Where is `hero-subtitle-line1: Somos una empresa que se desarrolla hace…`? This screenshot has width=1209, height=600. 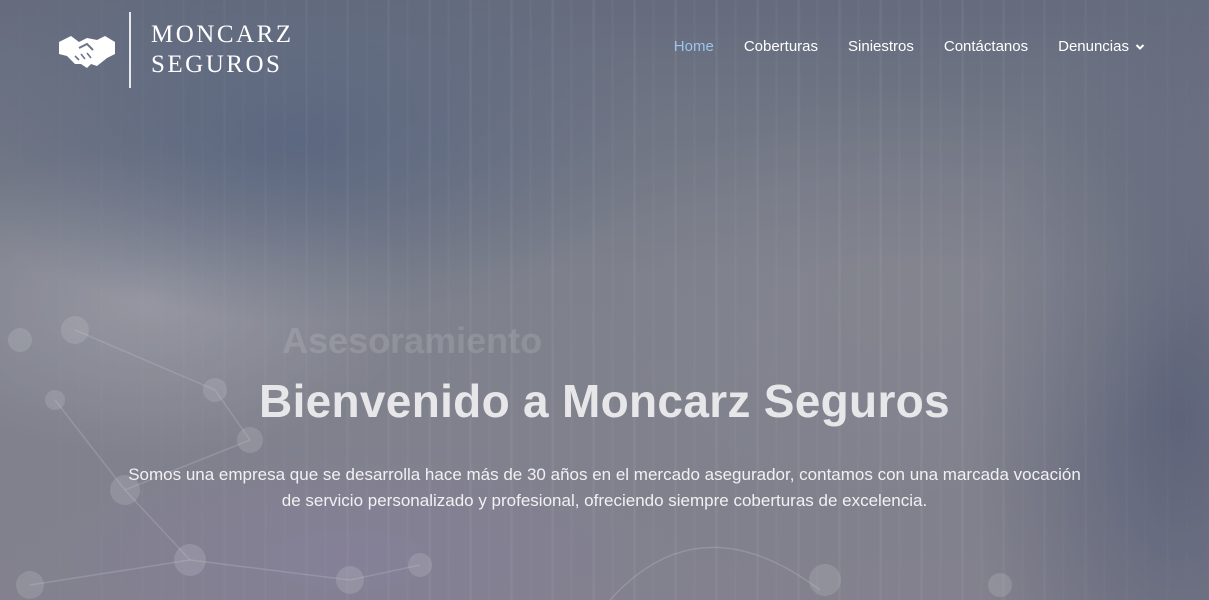
hero-subtitle-line1: Somos una empresa que se desarrolla hace… is located at coordinates (604, 474).